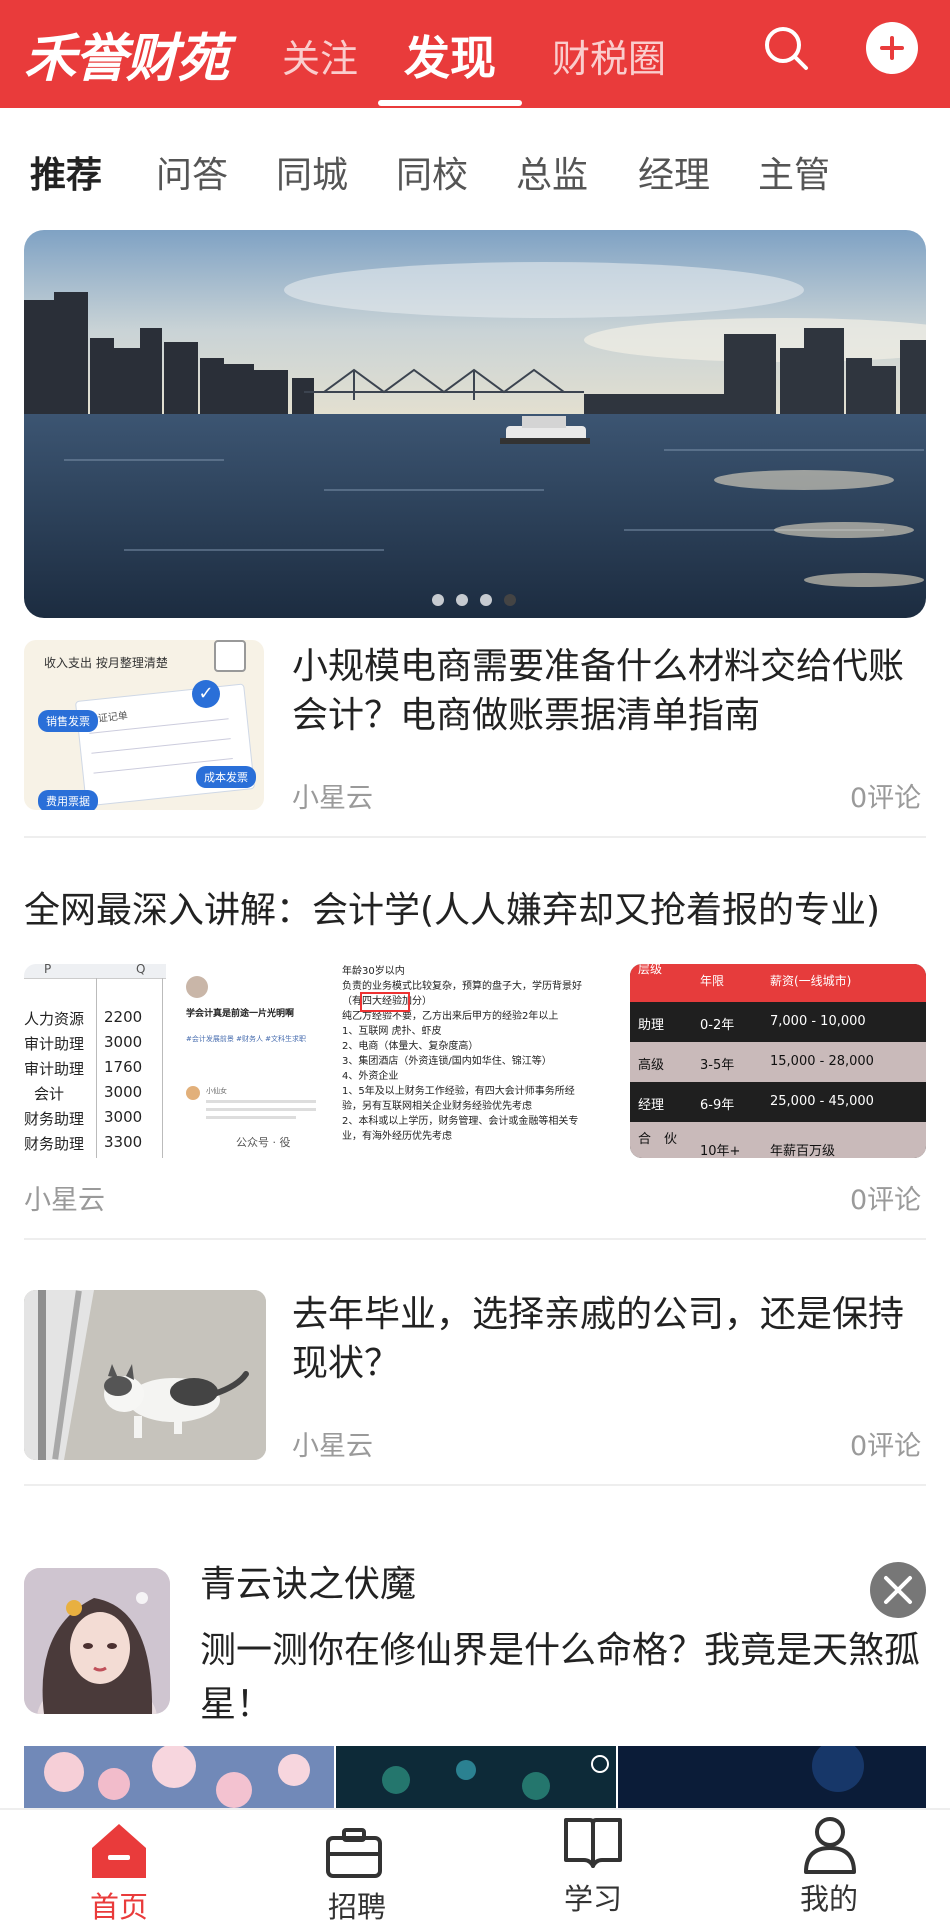  Describe the element at coordinates (432, 172) in the screenshot. I see `category-tab-same-school: 同校` at that location.